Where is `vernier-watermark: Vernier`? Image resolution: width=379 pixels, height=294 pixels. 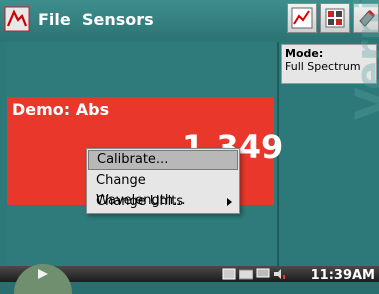
vernier-watermark: Vernier is located at coordinates (362, 60).